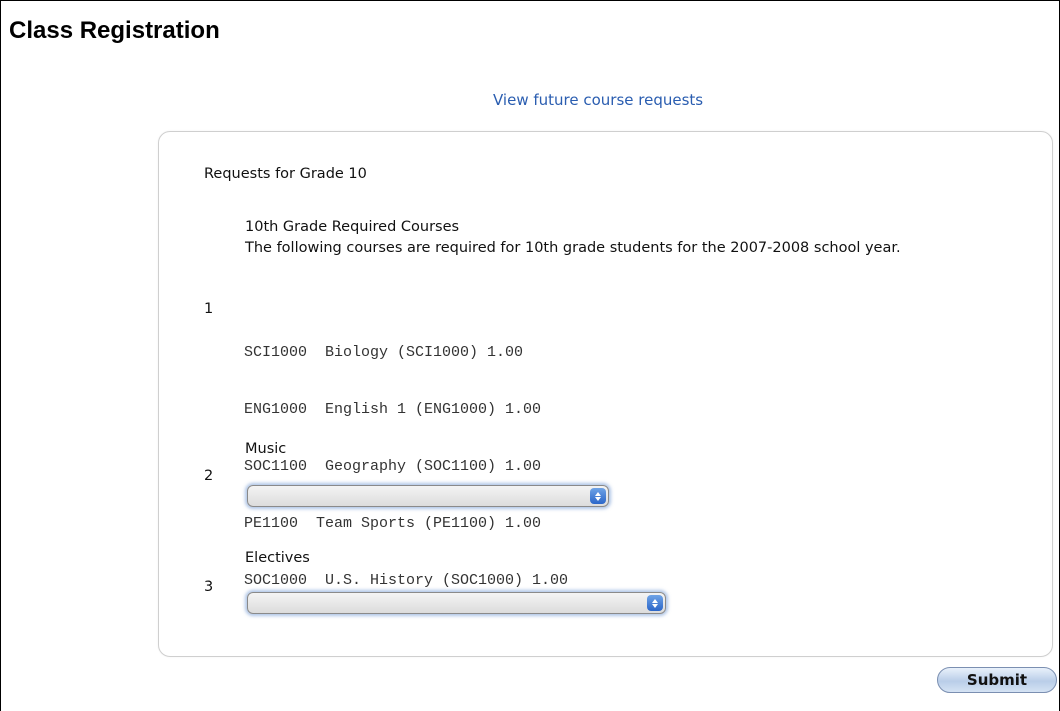 This screenshot has height=711, width=1060. Describe the element at coordinates (393, 523) in the screenshot. I see `course-item: PE1100 Team Sports (PE1100) 1.00` at that location.